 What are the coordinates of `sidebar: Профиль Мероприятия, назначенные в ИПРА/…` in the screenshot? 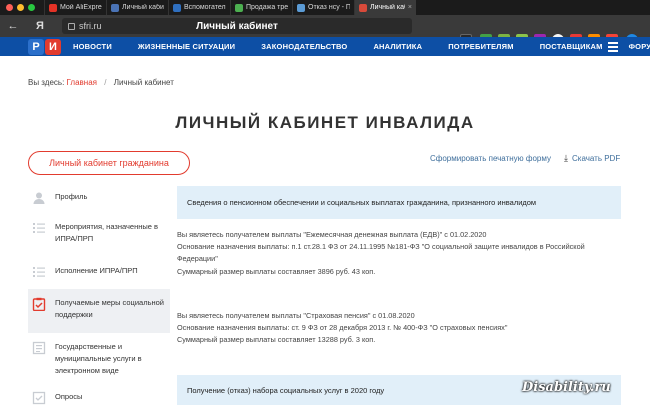 It's located at (99, 294).